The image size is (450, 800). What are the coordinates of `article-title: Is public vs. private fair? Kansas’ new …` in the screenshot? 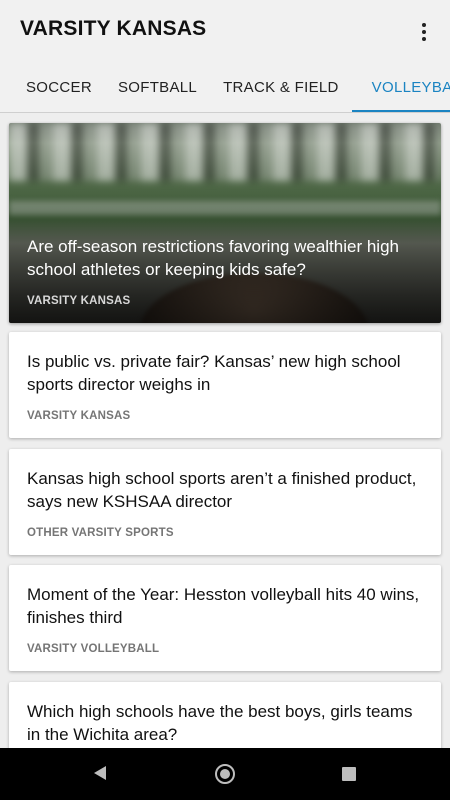 It's located at (214, 373).